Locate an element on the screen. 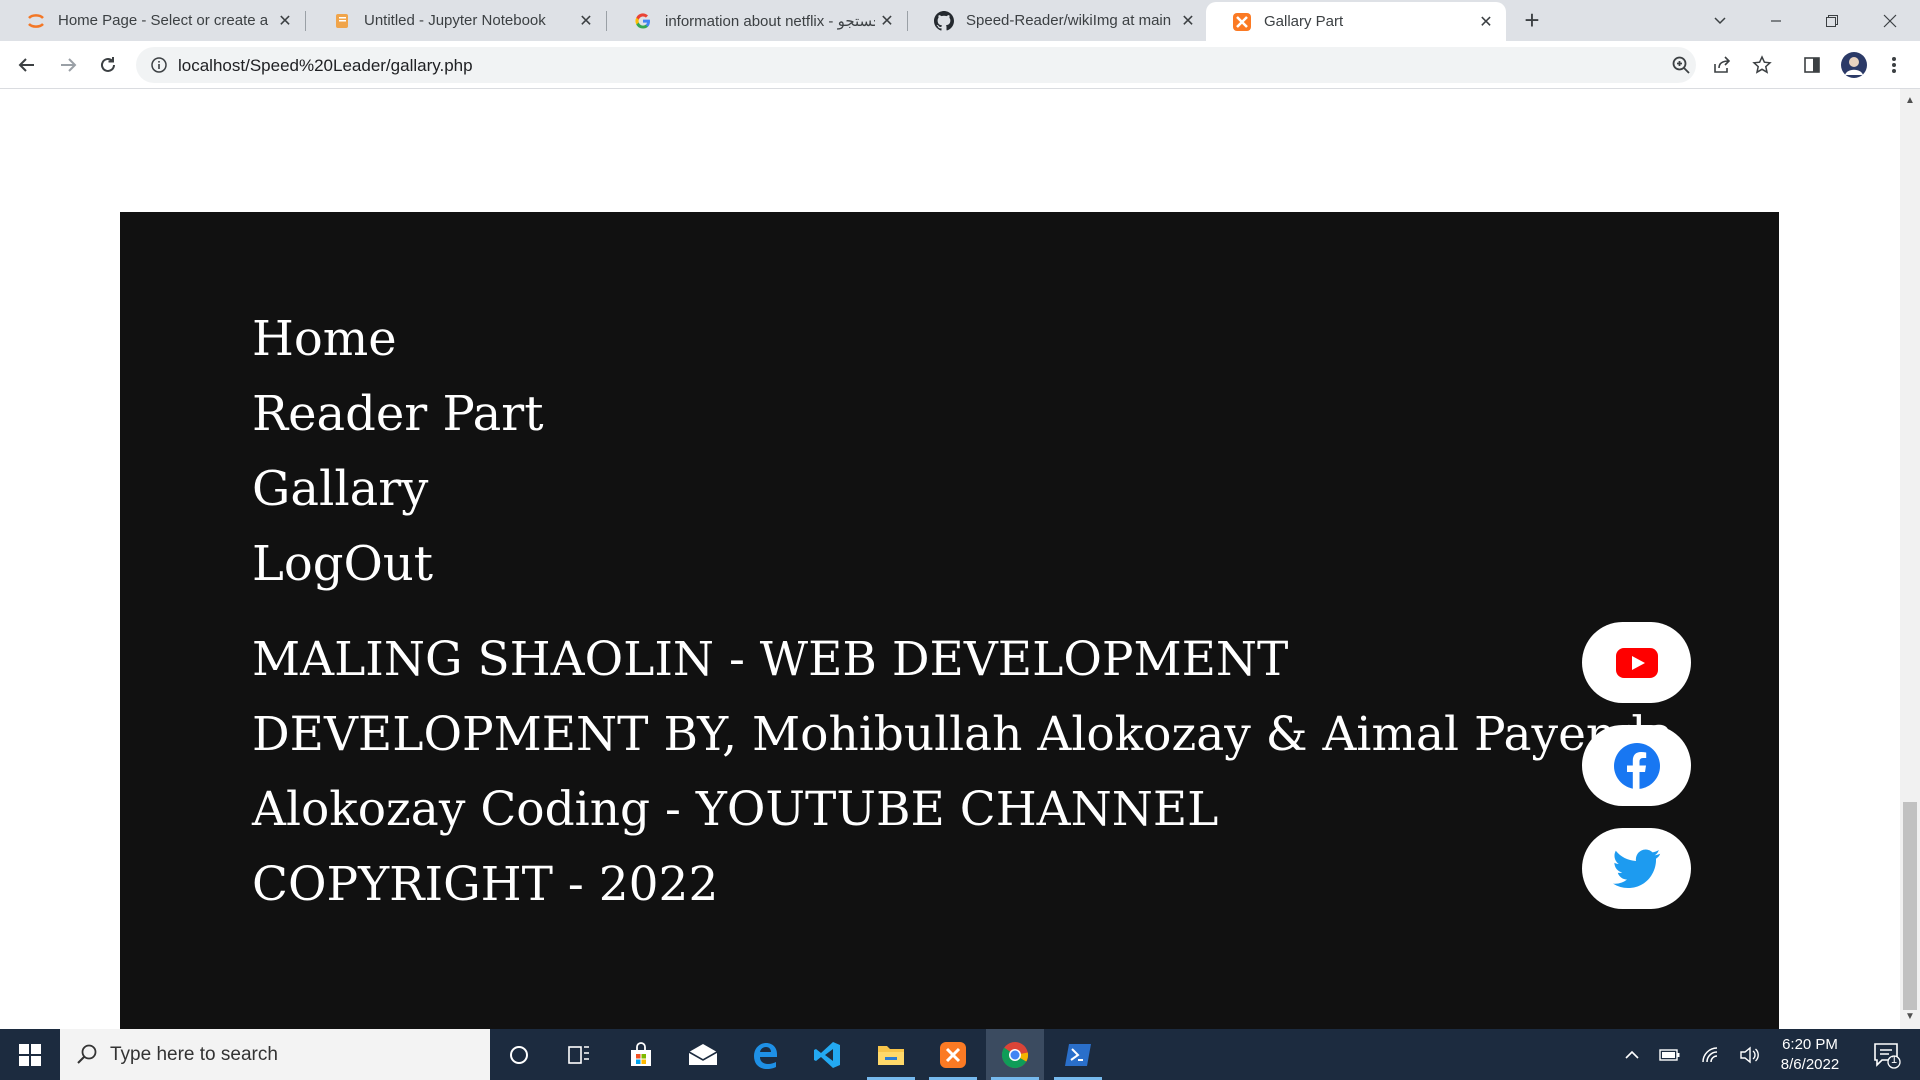 The height and width of the screenshot is (1080, 1920). forward-button is located at coordinates (68, 65).